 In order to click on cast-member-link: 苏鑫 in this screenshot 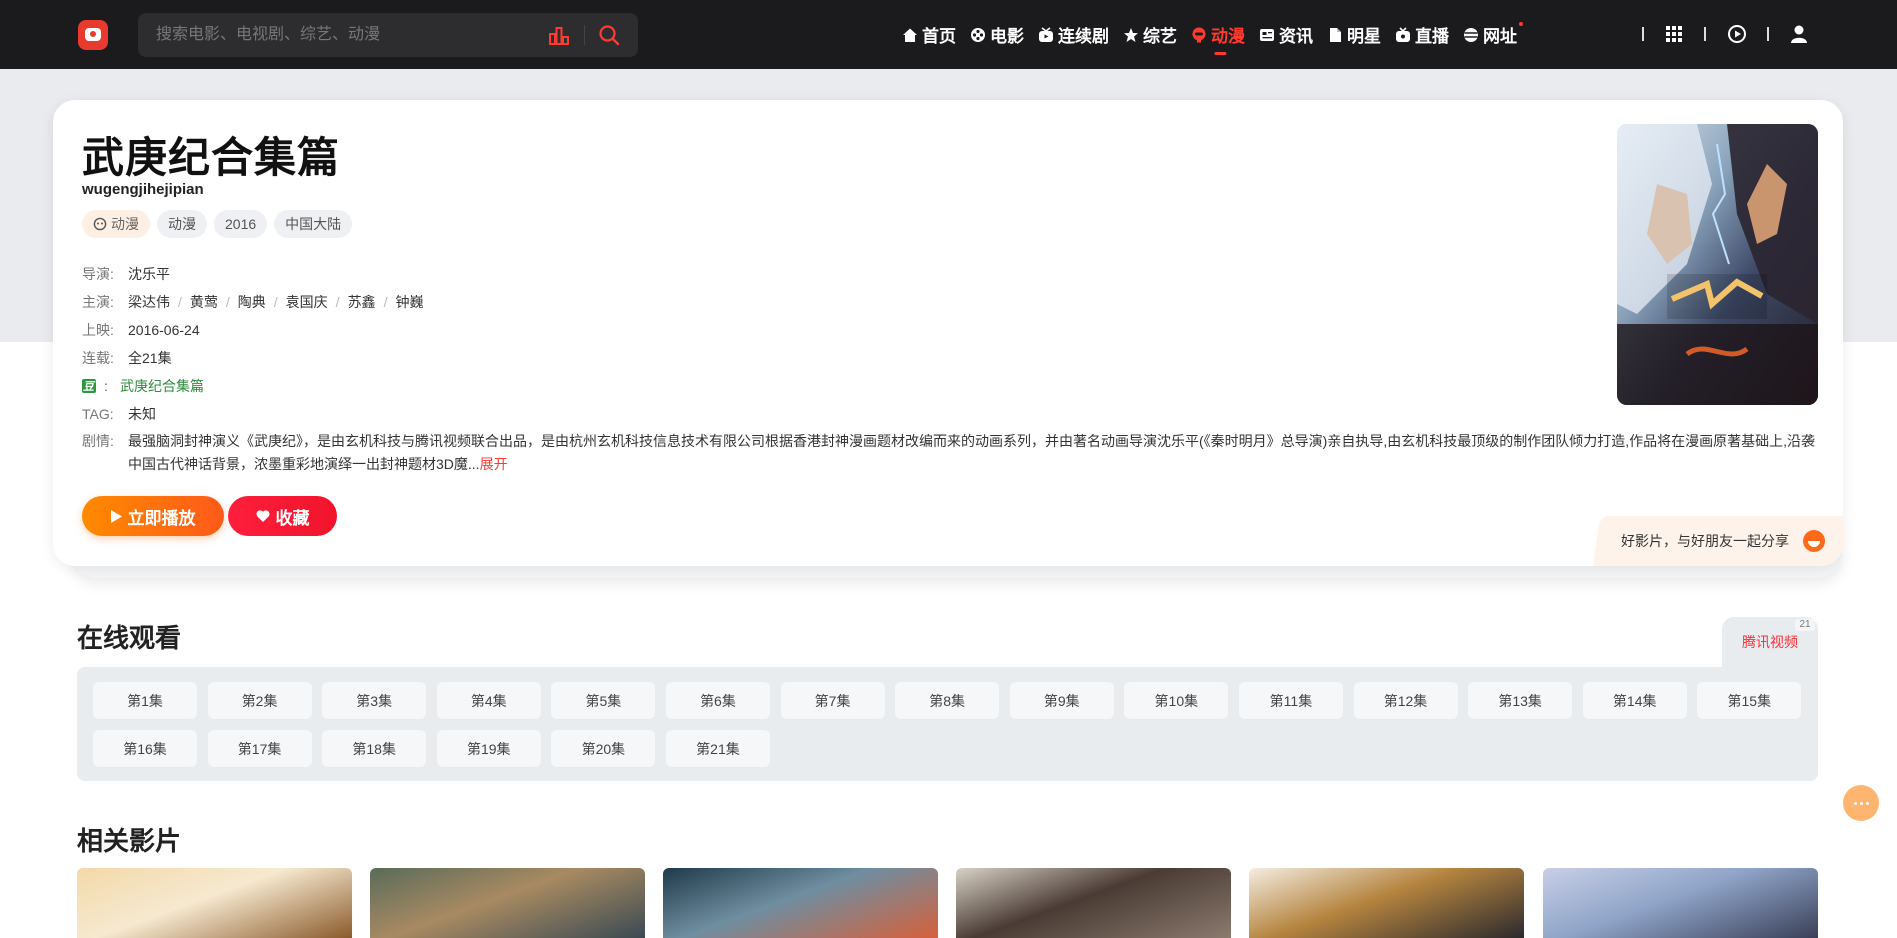, I will do `click(362, 302)`.